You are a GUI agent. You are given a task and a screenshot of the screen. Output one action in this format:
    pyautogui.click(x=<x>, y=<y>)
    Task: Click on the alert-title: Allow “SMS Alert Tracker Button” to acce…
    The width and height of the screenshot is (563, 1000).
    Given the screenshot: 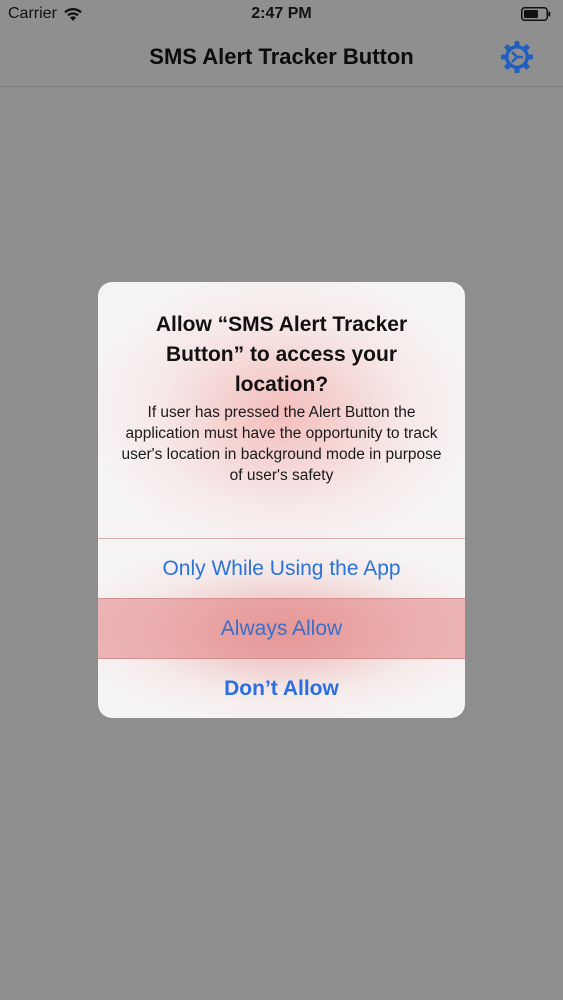 What is the action you would take?
    pyautogui.click(x=281, y=354)
    